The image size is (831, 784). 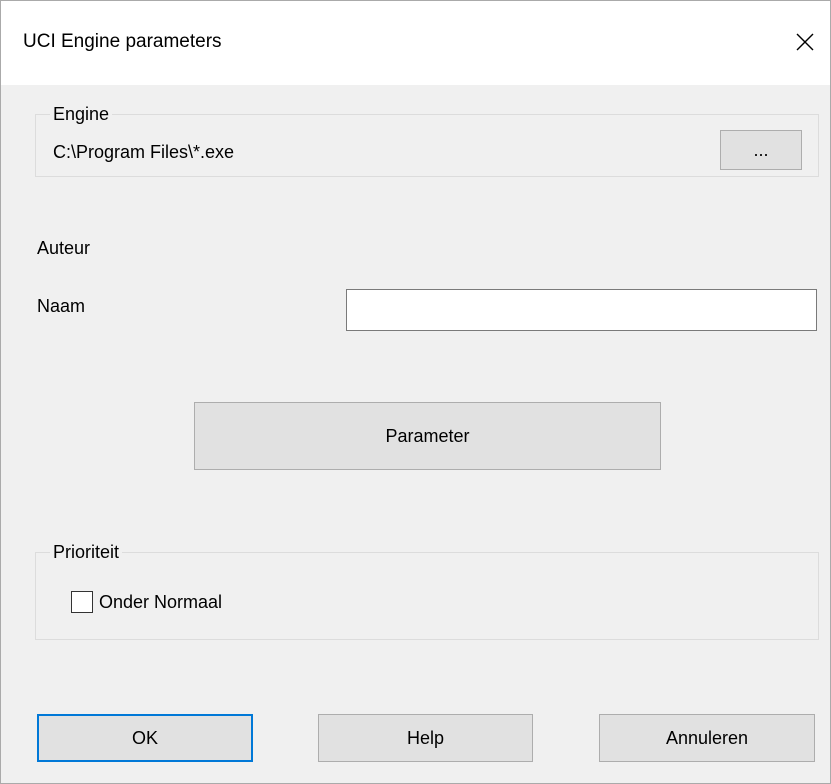 What do you see at coordinates (425, 738) in the screenshot?
I see `help-button: Help` at bounding box center [425, 738].